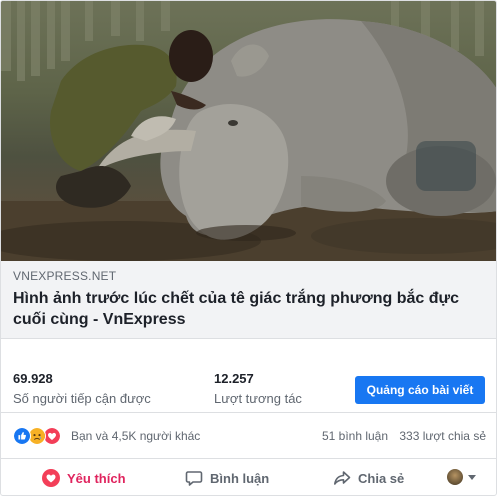 This screenshot has width=497, height=496. What do you see at coordinates (342, 478) in the screenshot?
I see `share-icon` at bounding box center [342, 478].